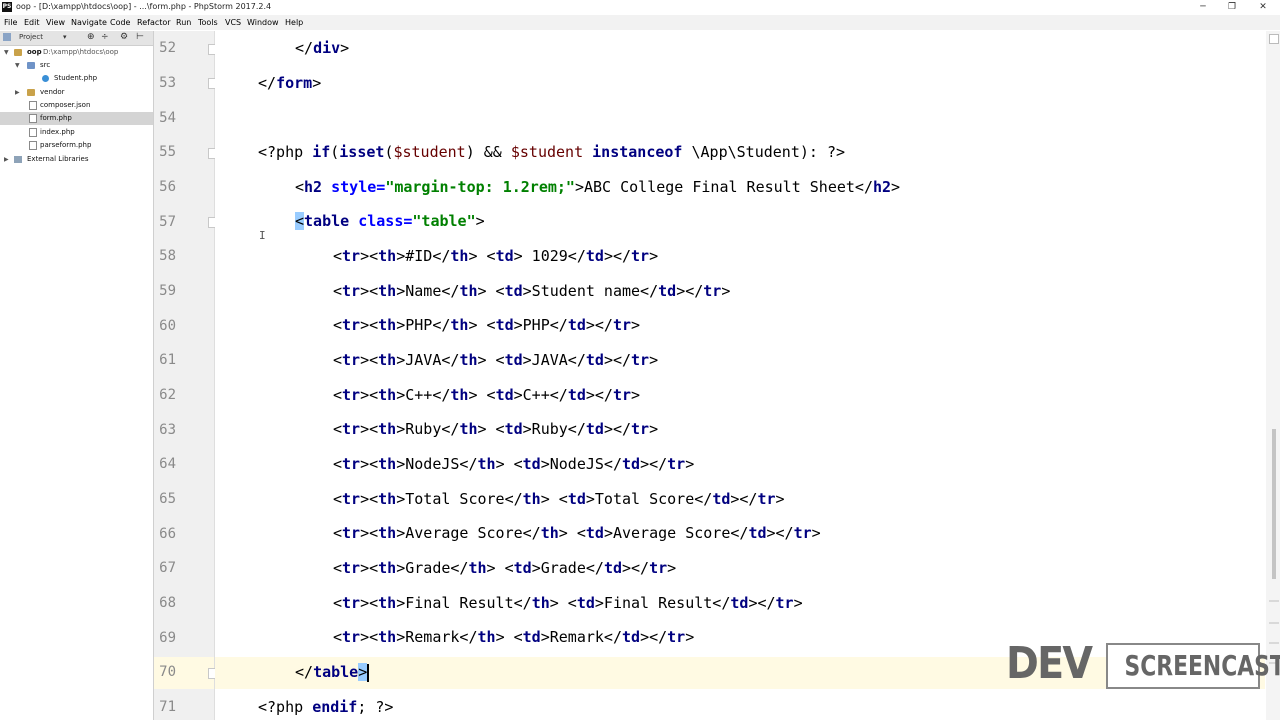  What do you see at coordinates (76, 132) in the screenshot?
I see `tree-item-index-php: index.php` at bounding box center [76, 132].